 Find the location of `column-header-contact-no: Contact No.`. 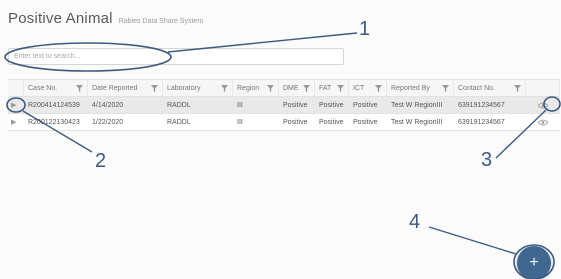

column-header-contact-no: Contact No. is located at coordinates (490, 88).